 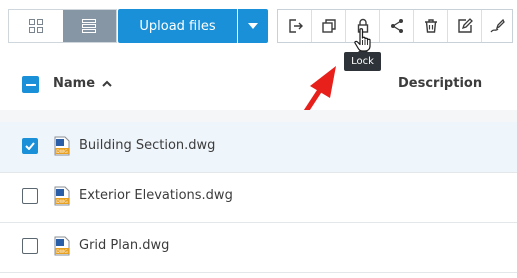 I want to click on share-button, so click(x=397, y=26).